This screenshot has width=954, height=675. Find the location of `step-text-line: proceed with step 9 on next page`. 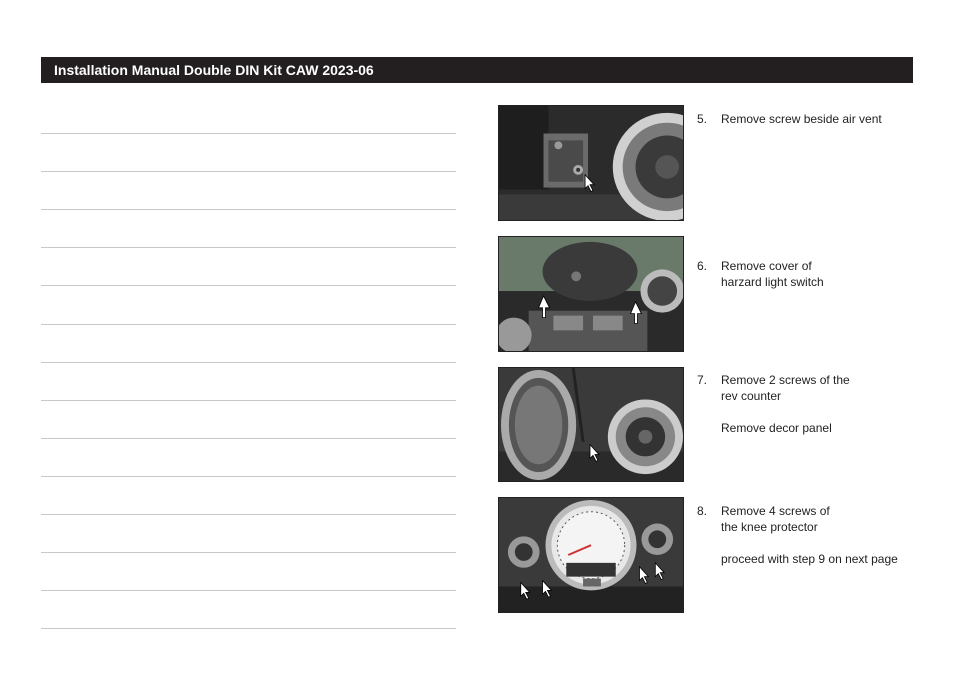

step-text-line: proceed with step 9 on next page is located at coordinates (809, 559).